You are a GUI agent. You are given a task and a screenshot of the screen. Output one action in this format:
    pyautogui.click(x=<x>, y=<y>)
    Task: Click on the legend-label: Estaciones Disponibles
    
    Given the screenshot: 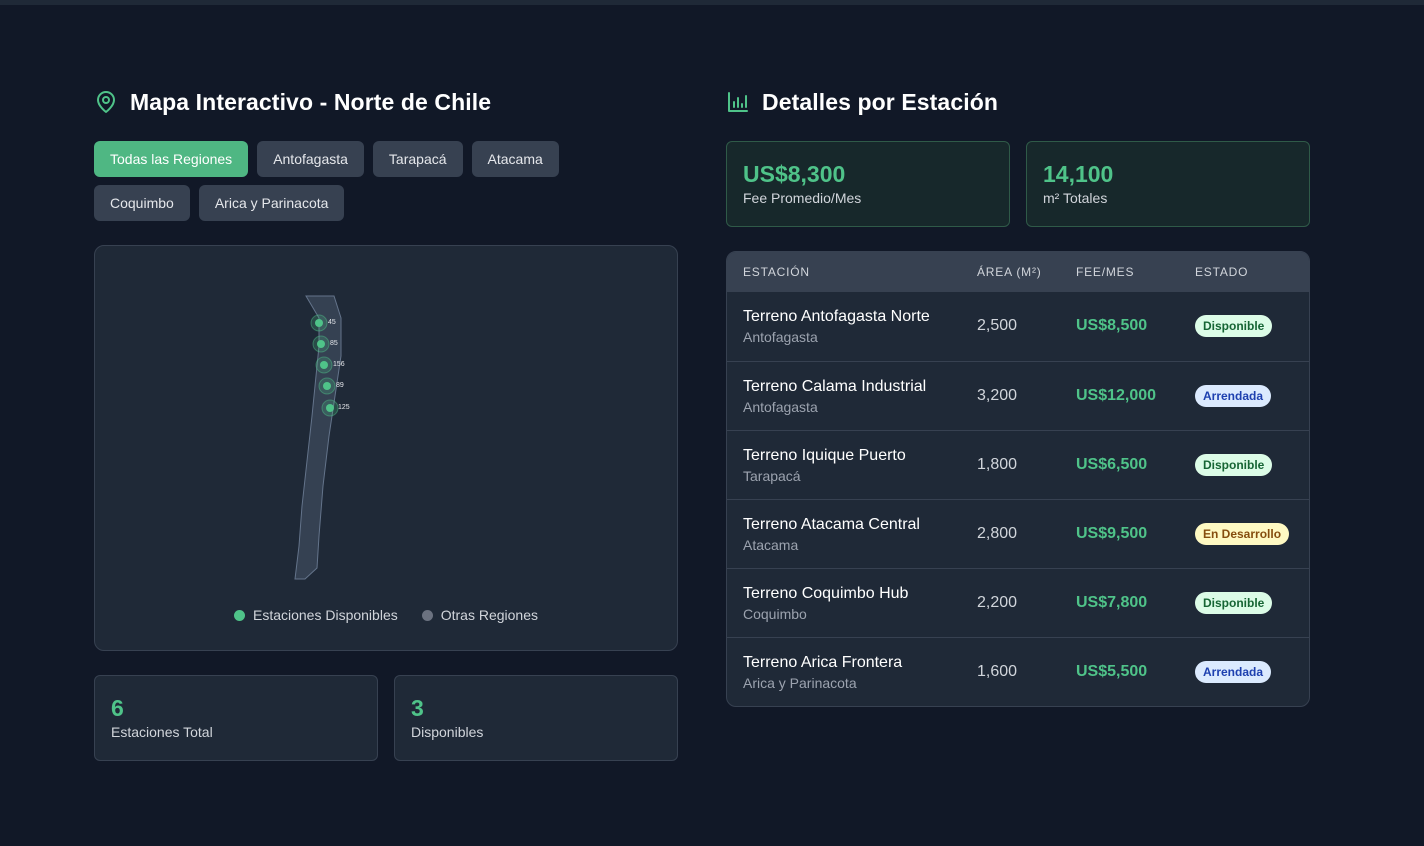 What is the action you would take?
    pyautogui.click(x=325, y=615)
    